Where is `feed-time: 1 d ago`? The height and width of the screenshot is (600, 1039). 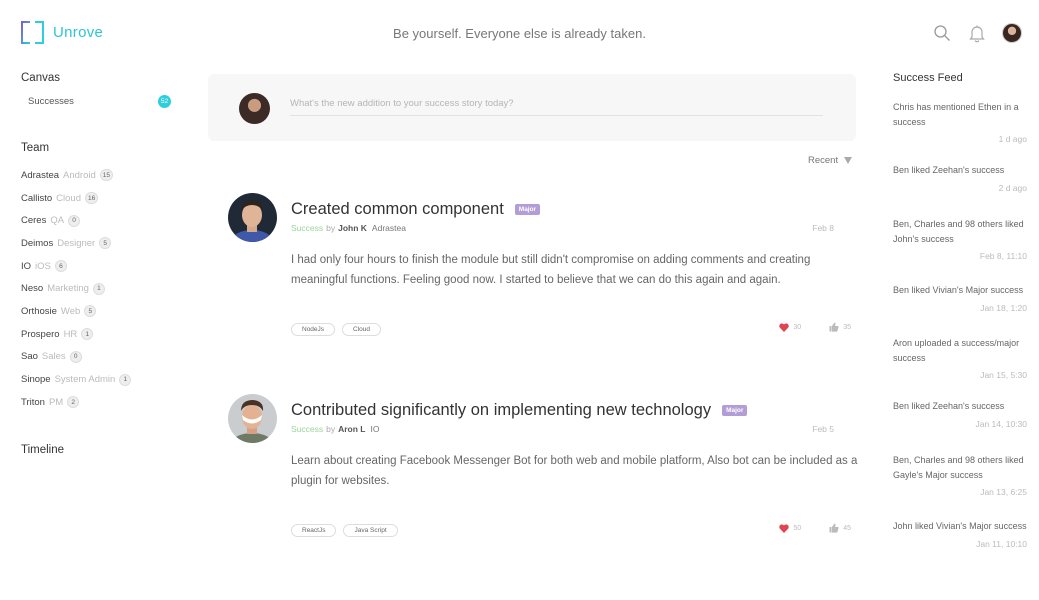
feed-time: 1 d ago is located at coordinates (1012, 139).